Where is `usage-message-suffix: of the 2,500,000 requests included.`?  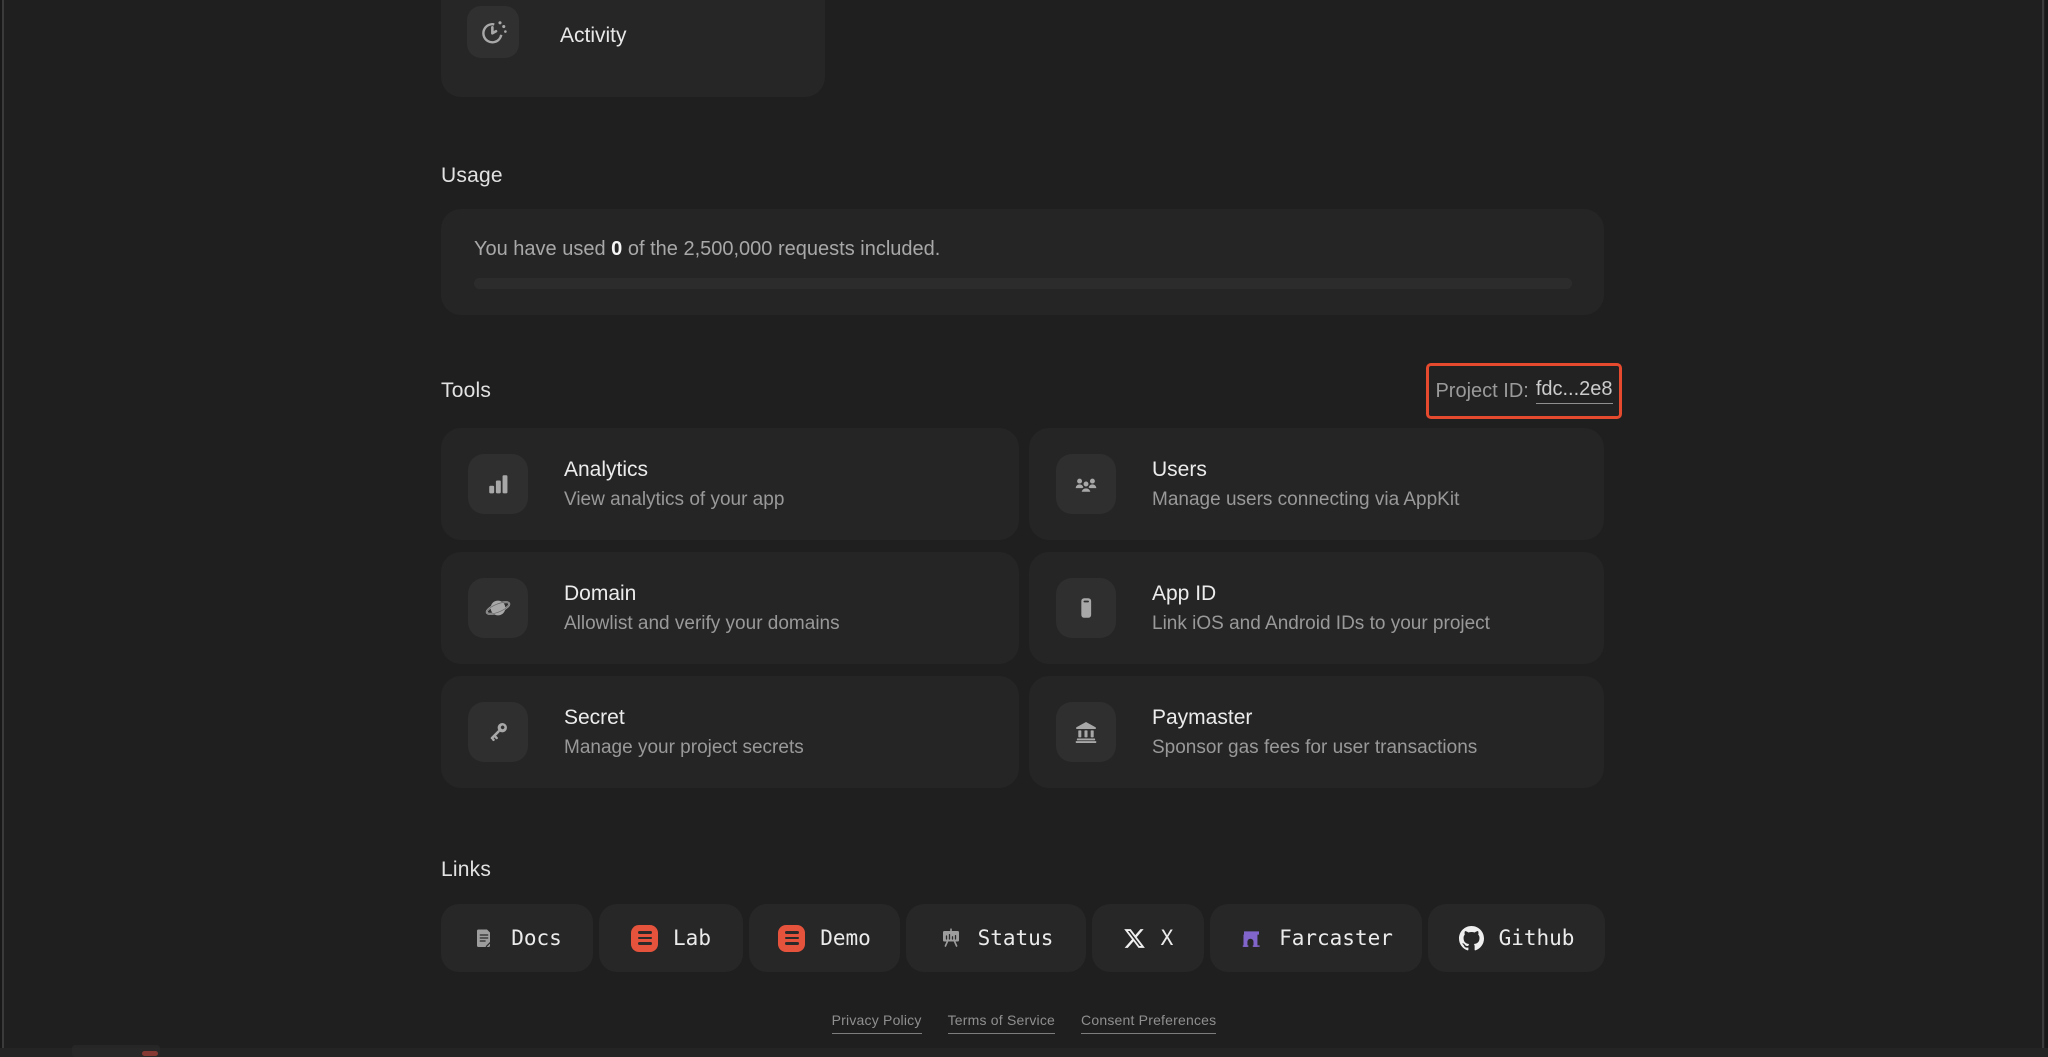 usage-message-suffix: of the 2,500,000 requests included. is located at coordinates (781, 249).